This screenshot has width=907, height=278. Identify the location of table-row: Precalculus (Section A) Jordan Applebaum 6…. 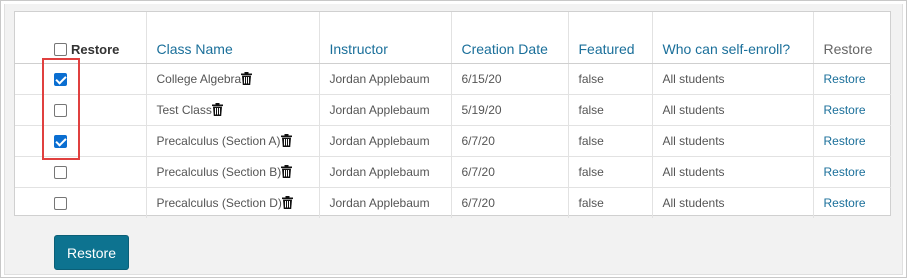
(453, 141).